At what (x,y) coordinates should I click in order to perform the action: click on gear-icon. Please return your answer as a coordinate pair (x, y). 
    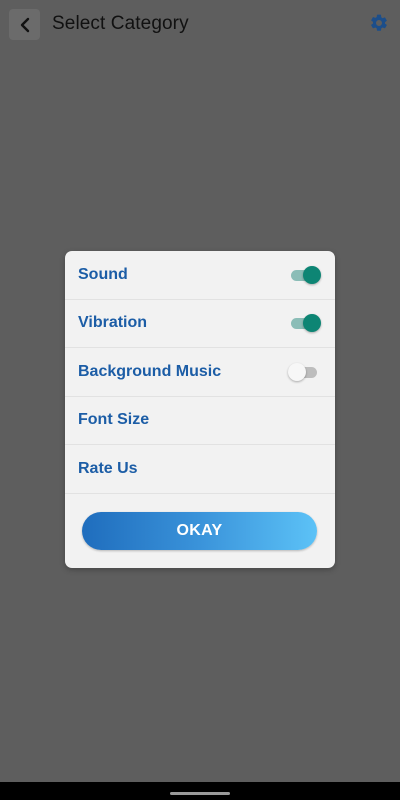
    Looking at the image, I should click on (379, 22).